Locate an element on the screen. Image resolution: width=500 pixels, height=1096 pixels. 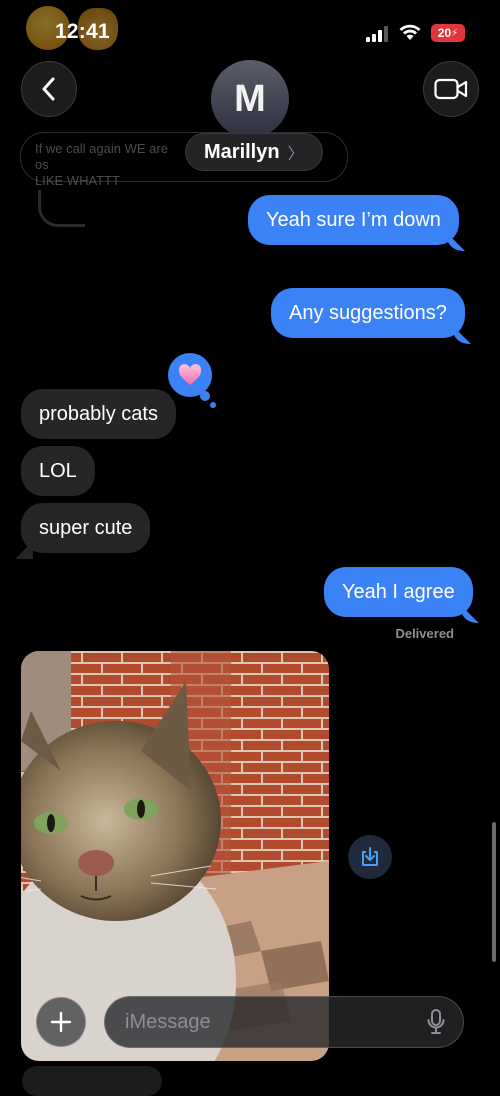
pink-heart-icon is located at coordinates (190, 374).